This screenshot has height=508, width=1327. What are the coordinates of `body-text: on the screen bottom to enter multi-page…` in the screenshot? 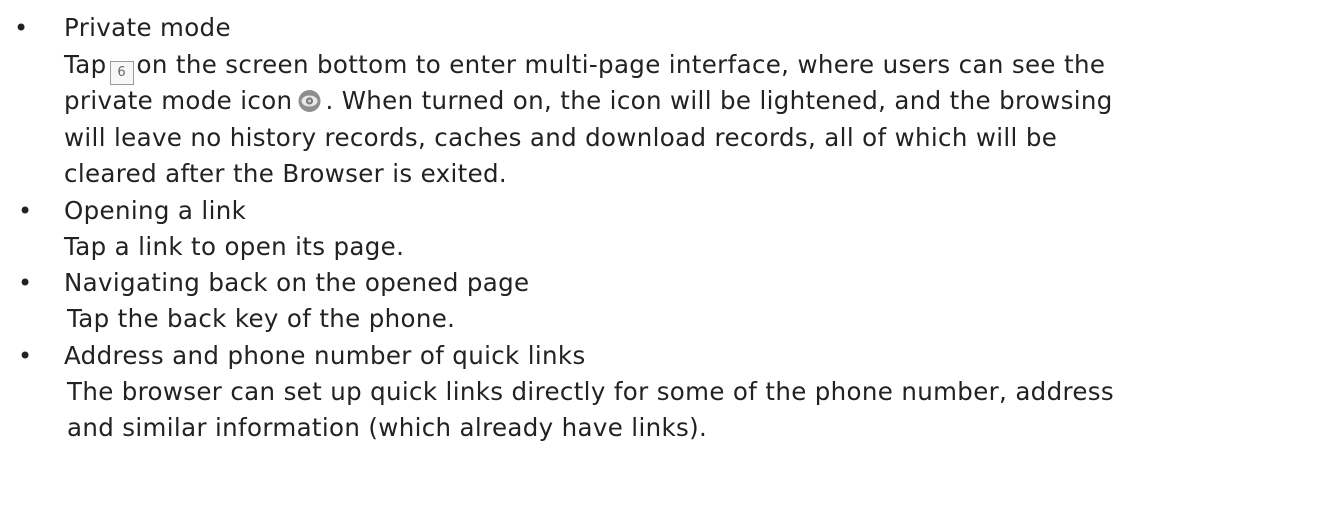 It's located at (621, 64).